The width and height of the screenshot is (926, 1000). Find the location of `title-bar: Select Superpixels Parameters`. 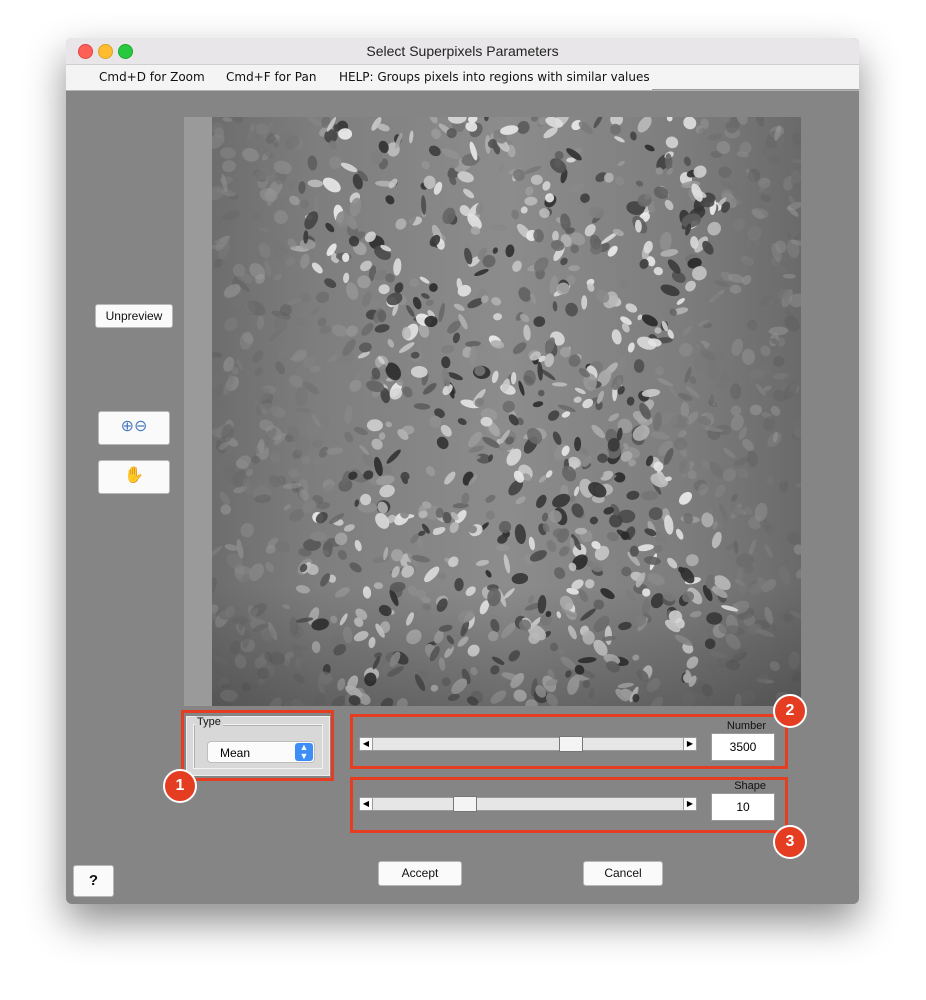

title-bar: Select Superpixels Parameters is located at coordinates (462, 51).